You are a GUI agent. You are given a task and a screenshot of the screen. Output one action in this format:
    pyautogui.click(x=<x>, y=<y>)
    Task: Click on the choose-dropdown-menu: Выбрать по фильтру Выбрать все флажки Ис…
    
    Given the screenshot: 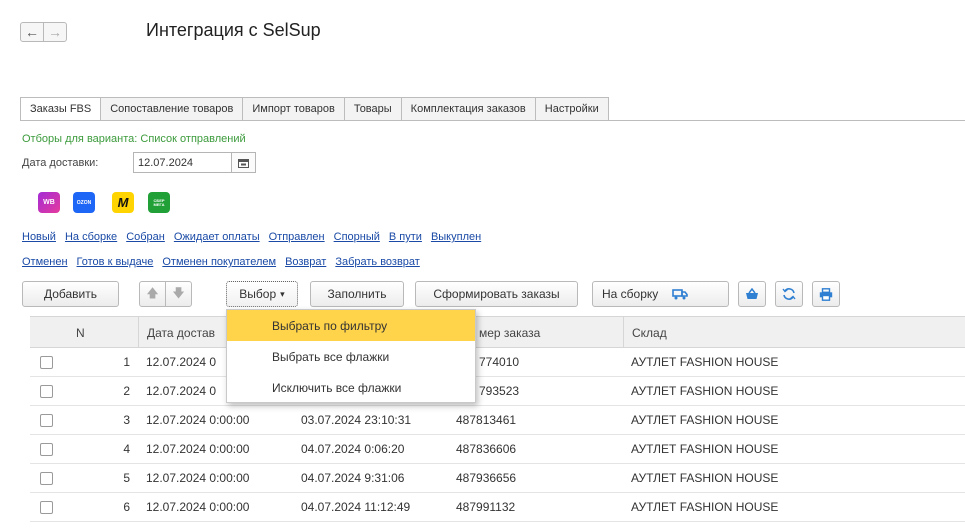 What is the action you would take?
    pyautogui.click(x=351, y=356)
    